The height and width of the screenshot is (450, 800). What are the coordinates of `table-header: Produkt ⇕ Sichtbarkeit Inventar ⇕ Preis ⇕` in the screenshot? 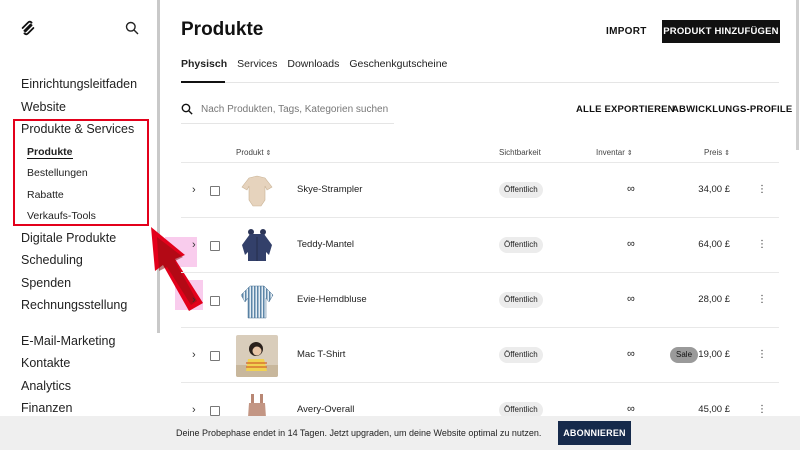 It's located at (480, 154).